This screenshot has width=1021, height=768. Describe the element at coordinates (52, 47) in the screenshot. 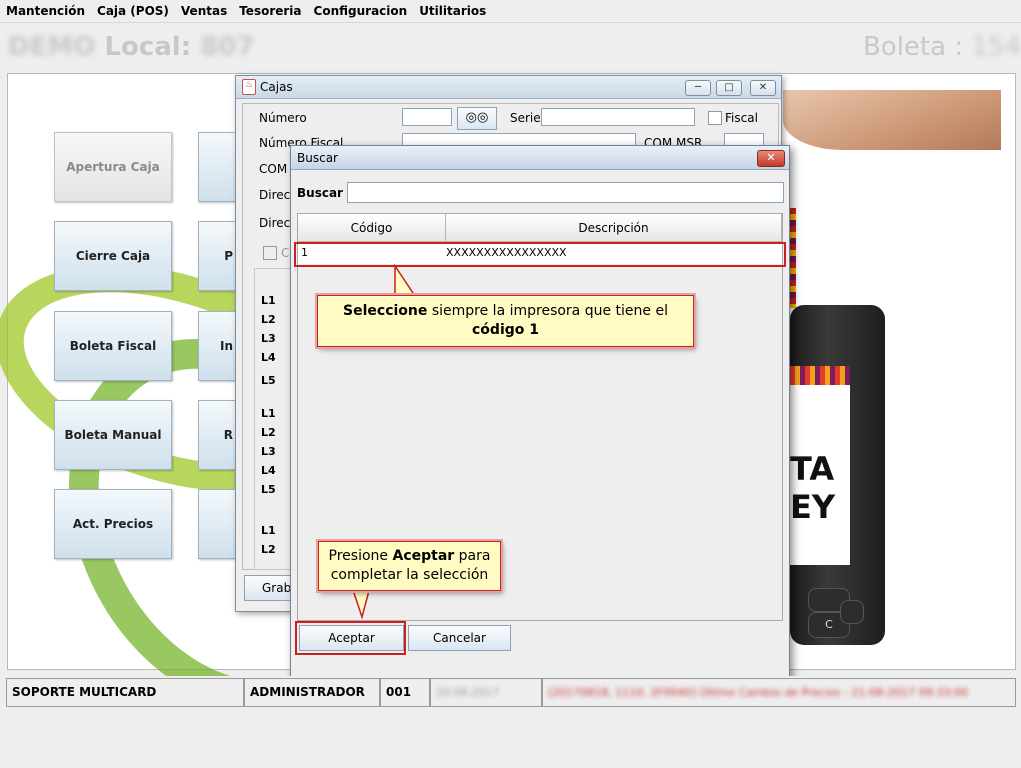

I see `demo-label: DEMO` at that location.